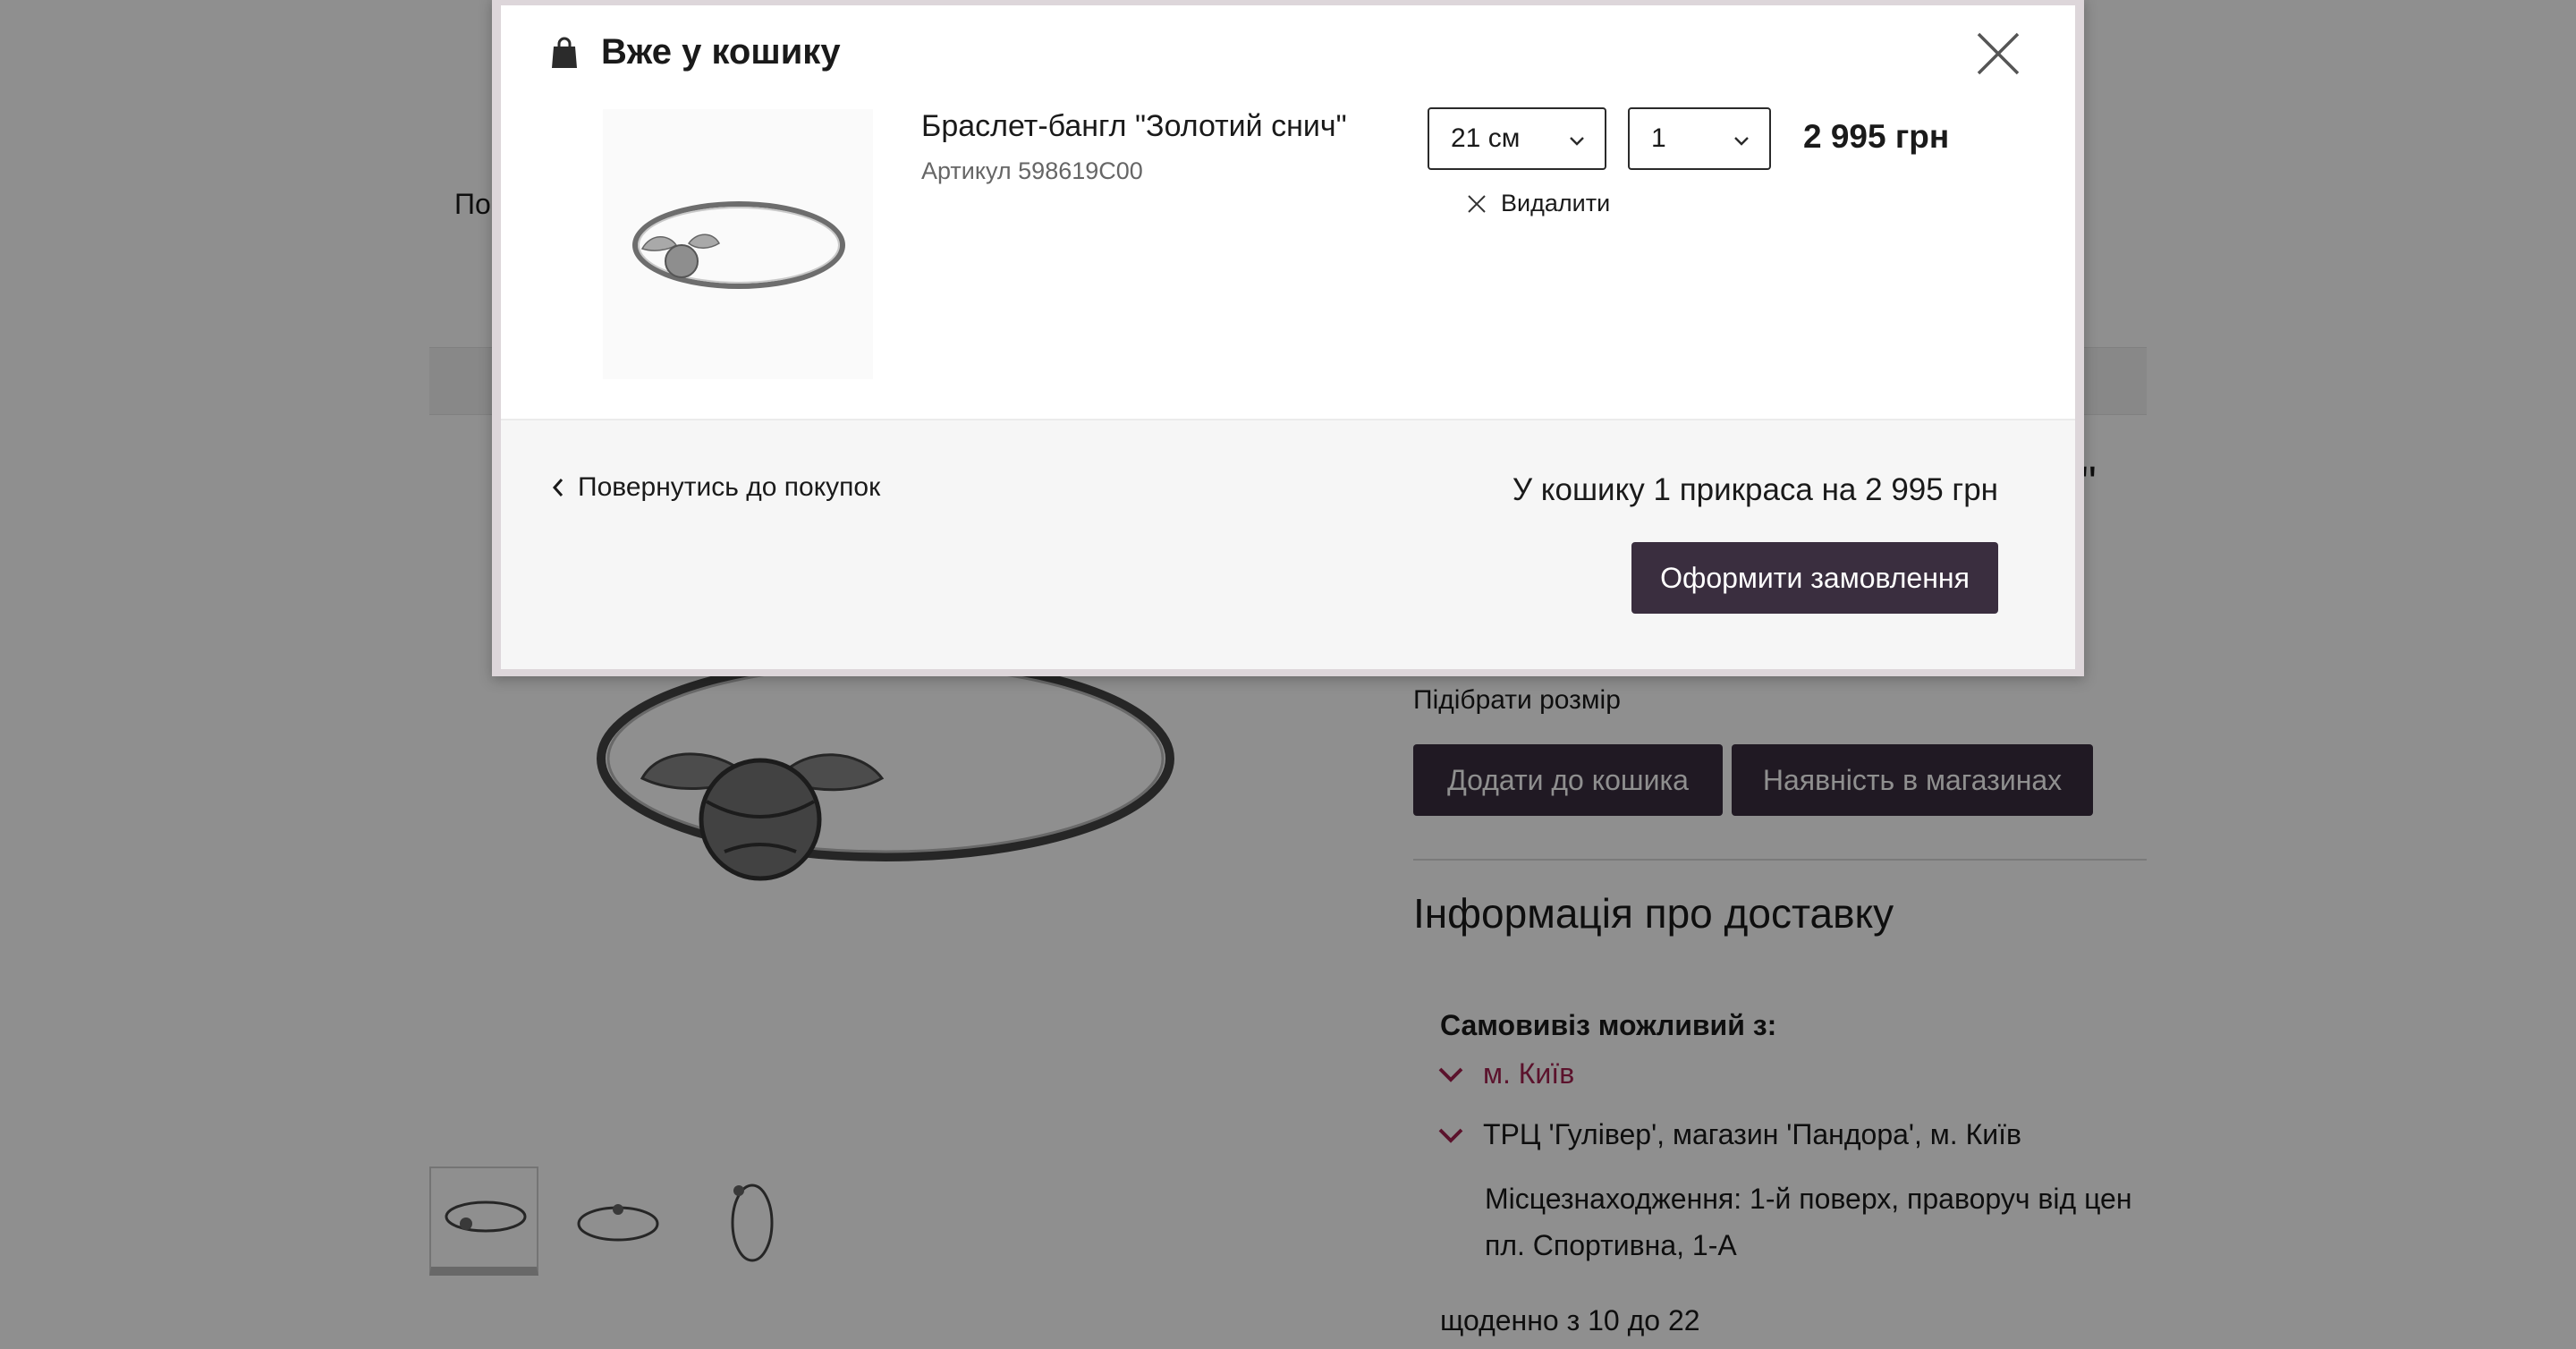  I want to click on product-name: Браслет-бангл "Золотий снич", so click(1134, 126).